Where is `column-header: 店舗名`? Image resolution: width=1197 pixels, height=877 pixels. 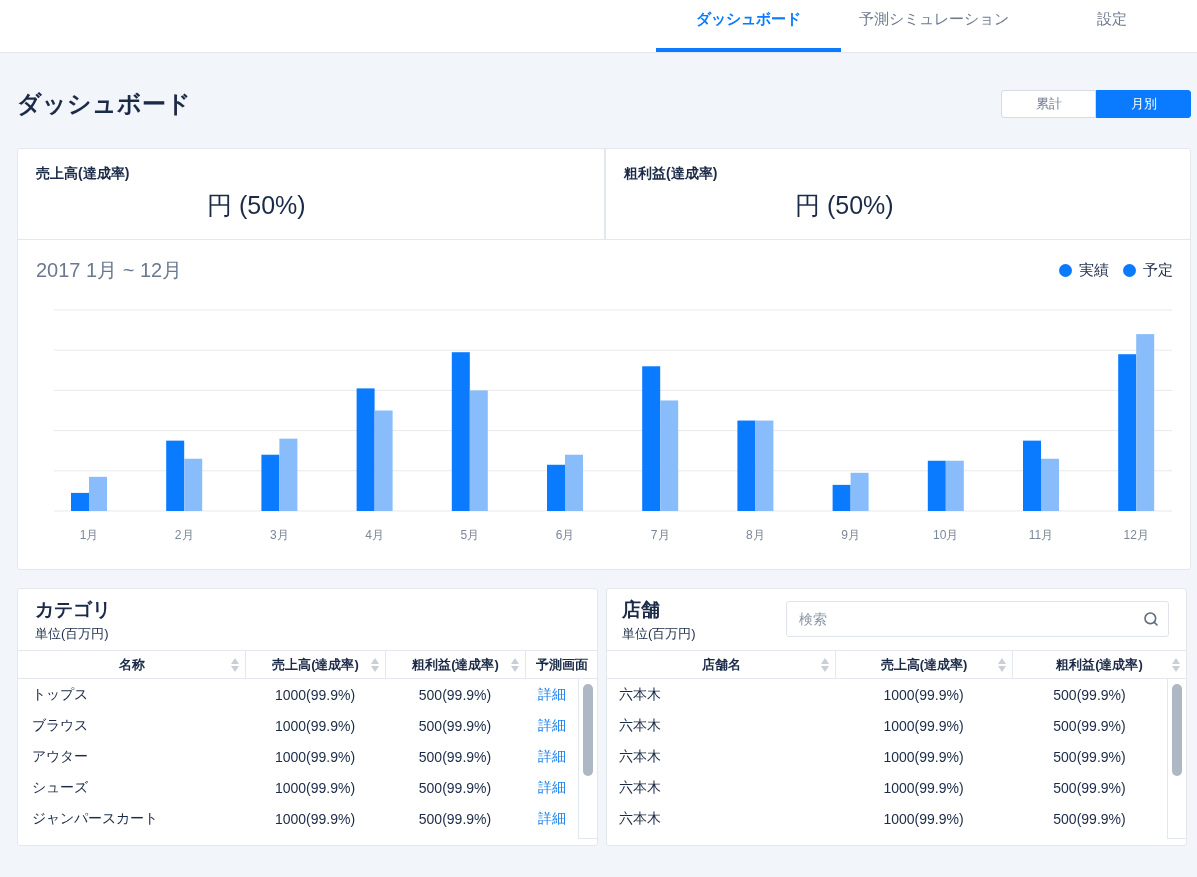 column-header: 店舗名 is located at coordinates (721, 664).